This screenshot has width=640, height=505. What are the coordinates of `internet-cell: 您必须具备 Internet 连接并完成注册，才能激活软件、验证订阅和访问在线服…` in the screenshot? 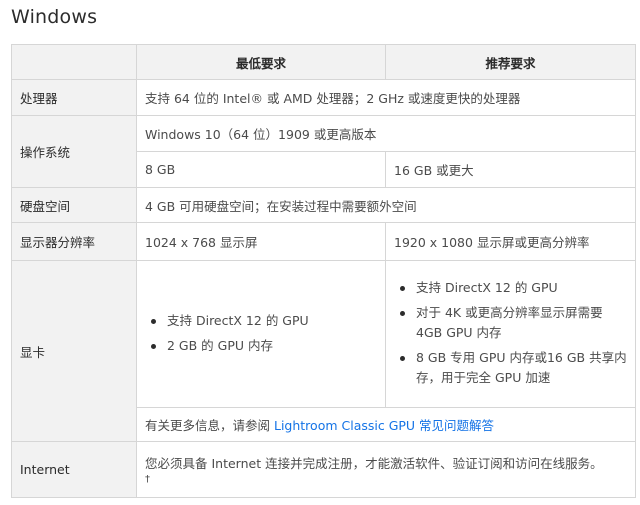 It's located at (386, 469).